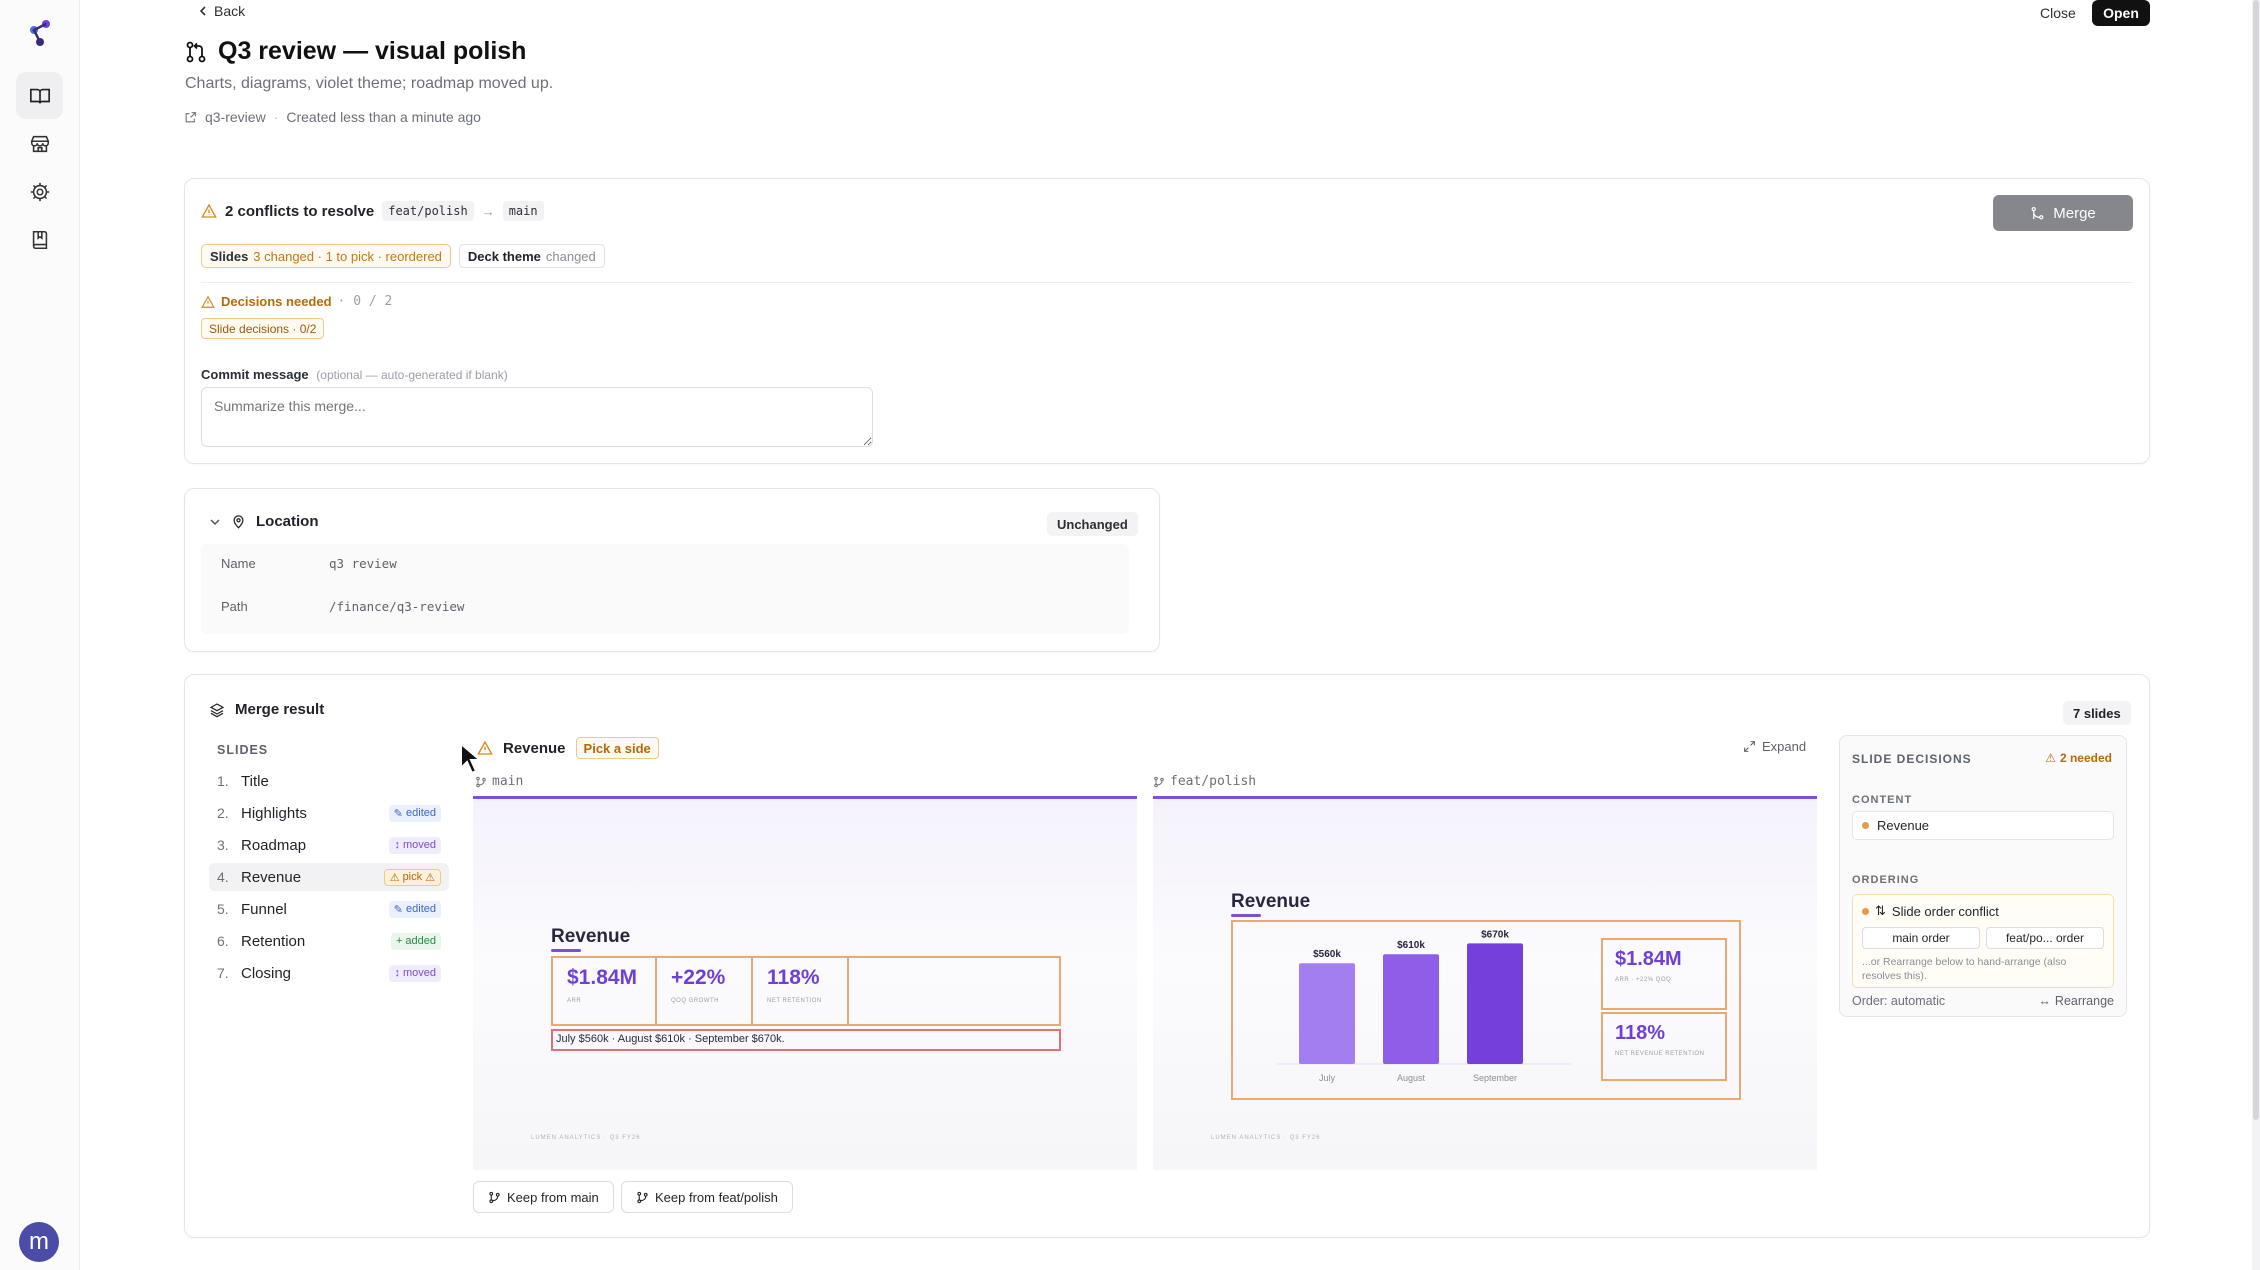 This screenshot has width=2260, height=1270. I want to click on pencil-icon: ✎, so click(398, 909).